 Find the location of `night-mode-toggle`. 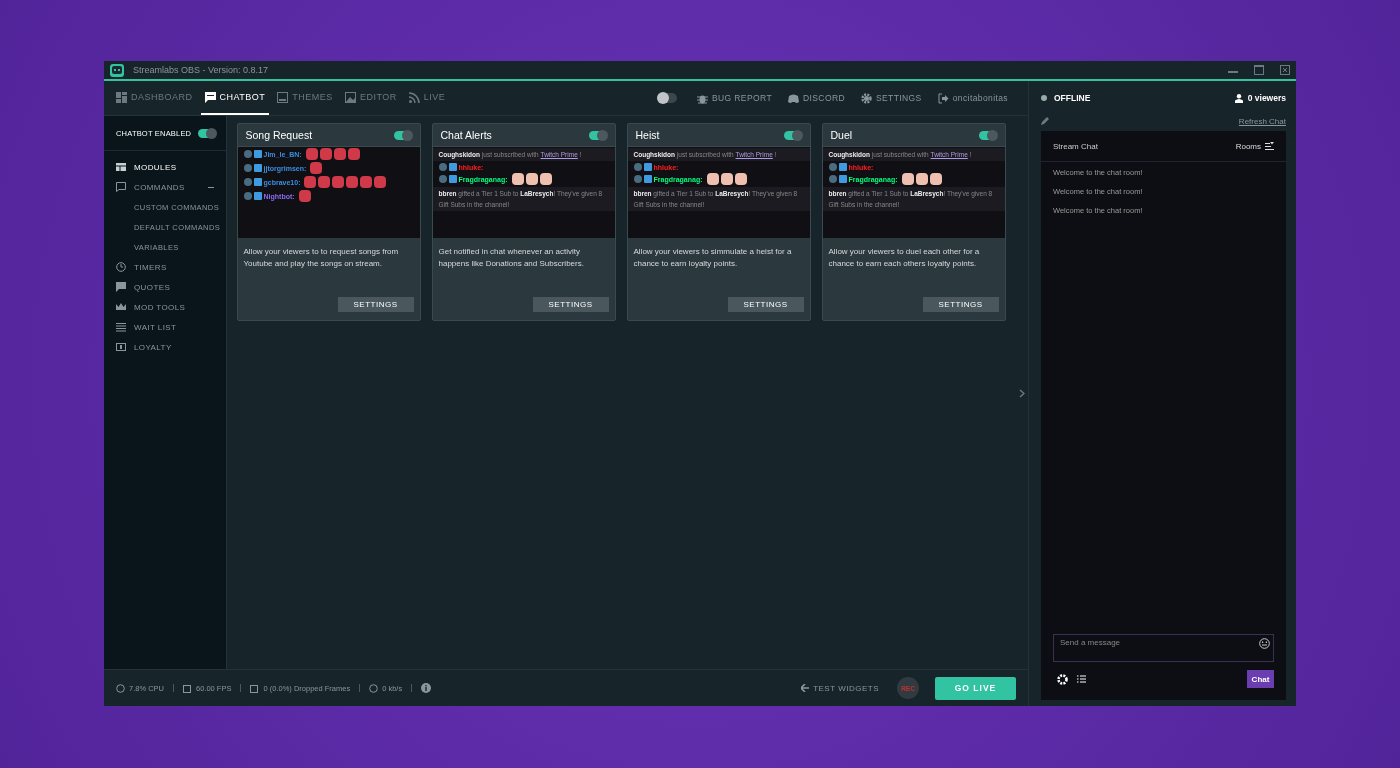

night-mode-toggle is located at coordinates (666, 98).